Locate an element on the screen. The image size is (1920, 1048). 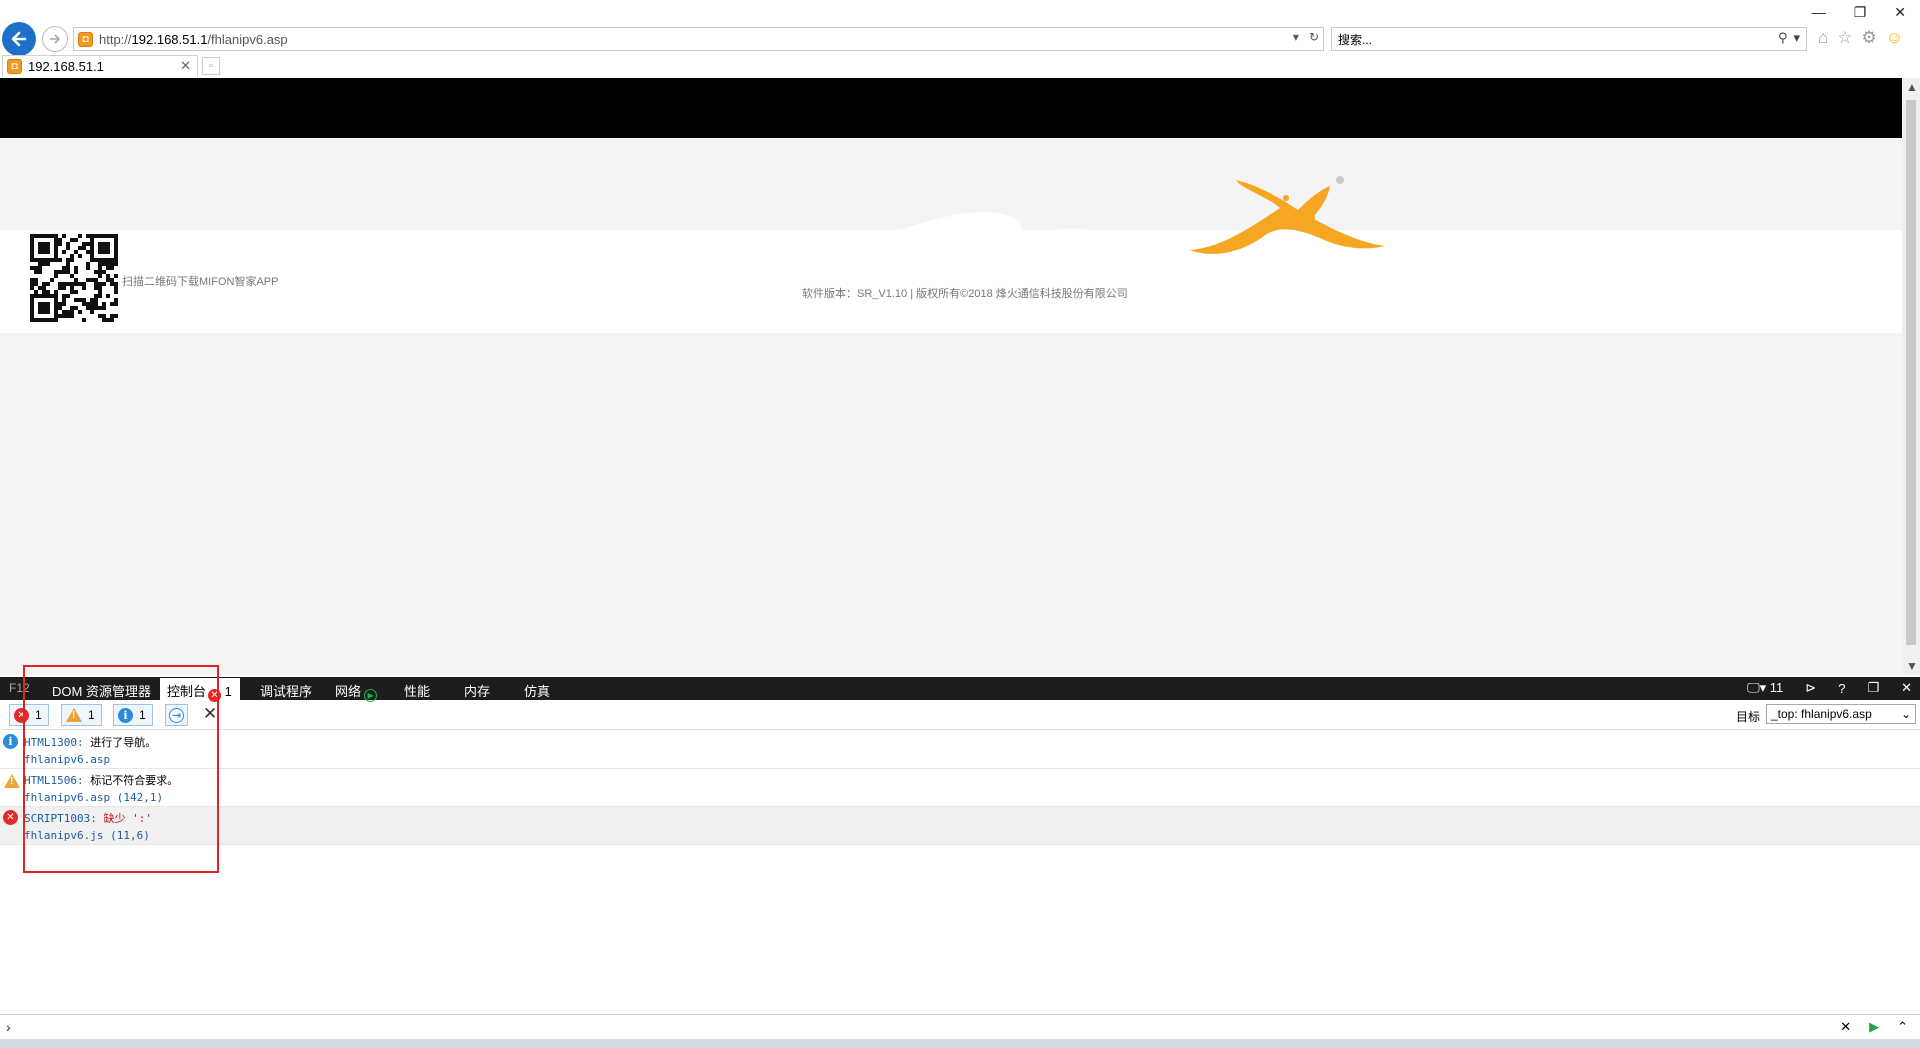
tab-emulation: 仿真 is located at coordinates (537, 690).